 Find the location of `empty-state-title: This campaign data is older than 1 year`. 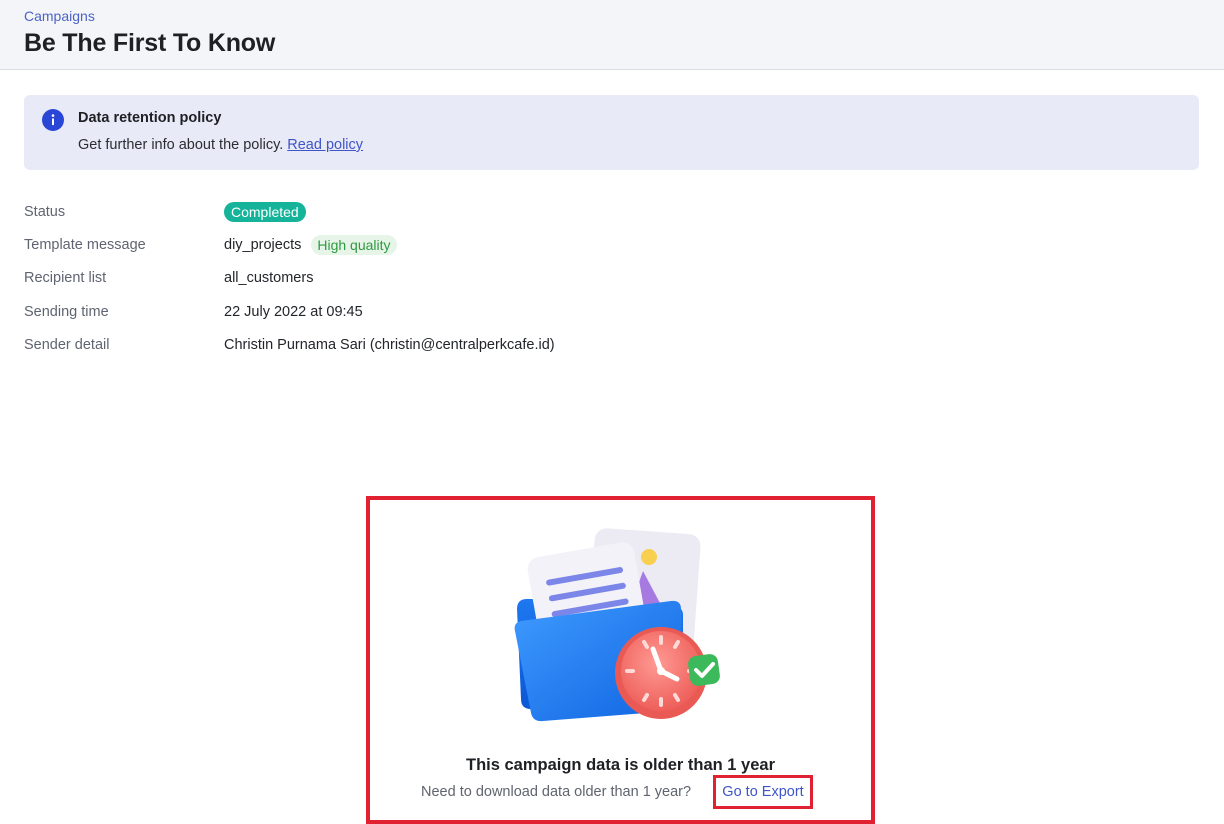

empty-state-title: This campaign data is older than 1 year is located at coordinates (620, 765).